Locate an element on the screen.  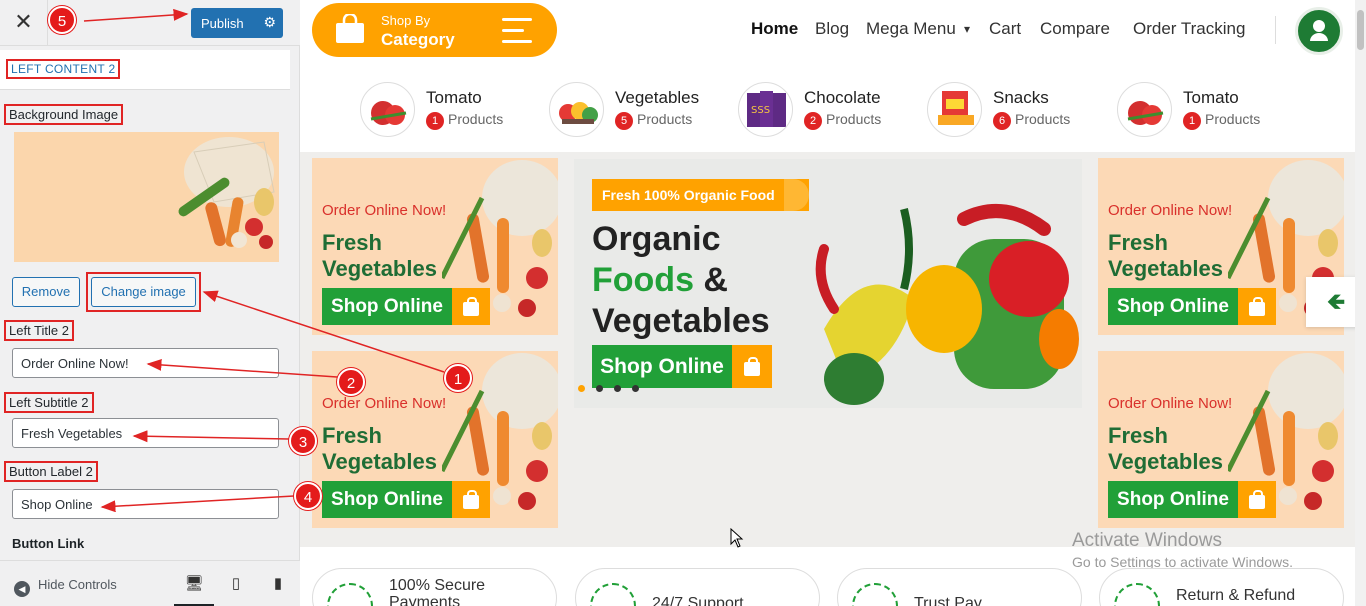
scrollbar is located at coordinates (1360, 303).